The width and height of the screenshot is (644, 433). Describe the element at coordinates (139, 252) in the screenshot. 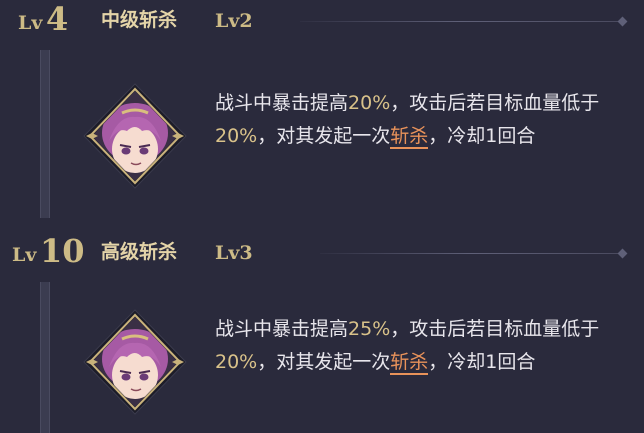

I see `skill-name: 高级斩杀` at that location.